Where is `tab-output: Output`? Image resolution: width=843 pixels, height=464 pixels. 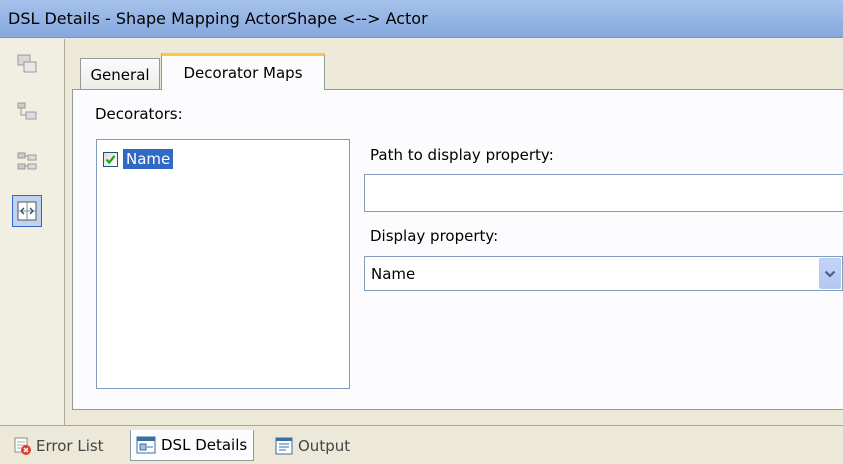
tab-output: Output is located at coordinates (313, 445).